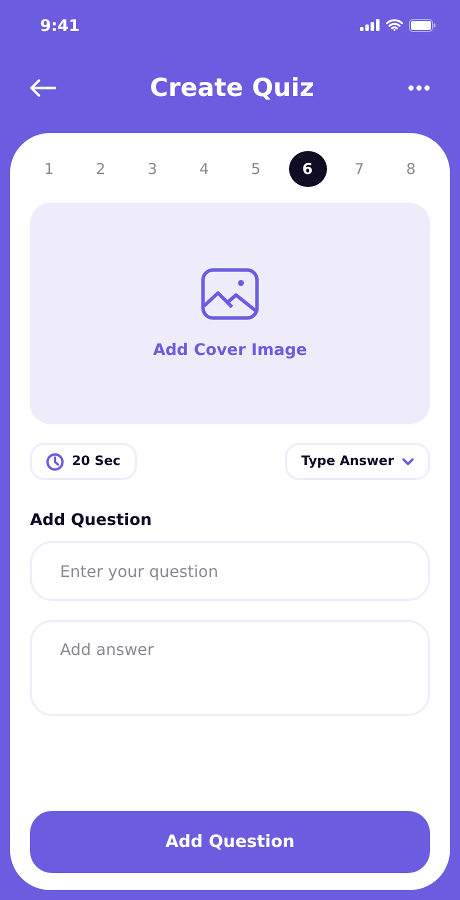 This screenshot has width=460, height=900. What do you see at coordinates (83, 461) in the screenshot?
I see `timer-button: 20 Sec` at bounding box center [83, 461].